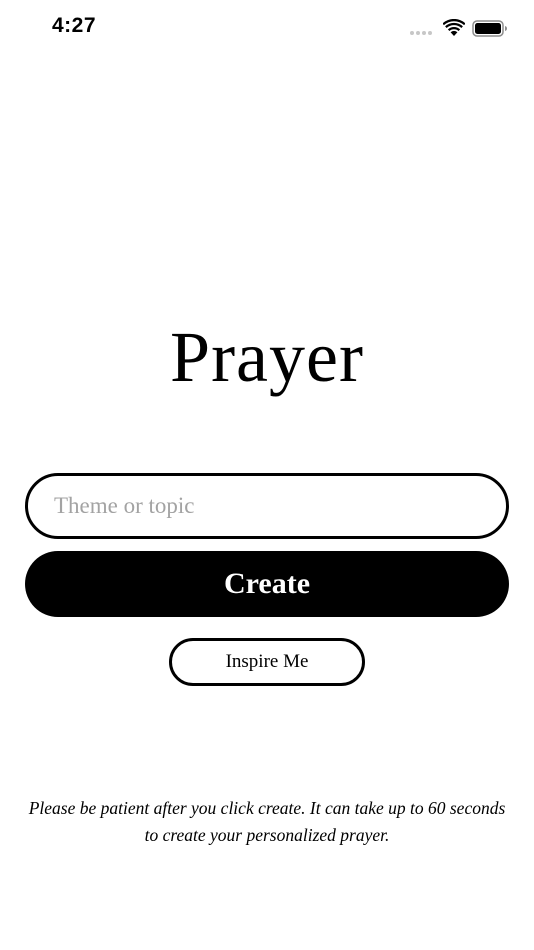 This screenshot has height=950, width=534. Describe the element at coordinates (267, 30) in the screenshot. I see `status-bar: 4:27` at that location.